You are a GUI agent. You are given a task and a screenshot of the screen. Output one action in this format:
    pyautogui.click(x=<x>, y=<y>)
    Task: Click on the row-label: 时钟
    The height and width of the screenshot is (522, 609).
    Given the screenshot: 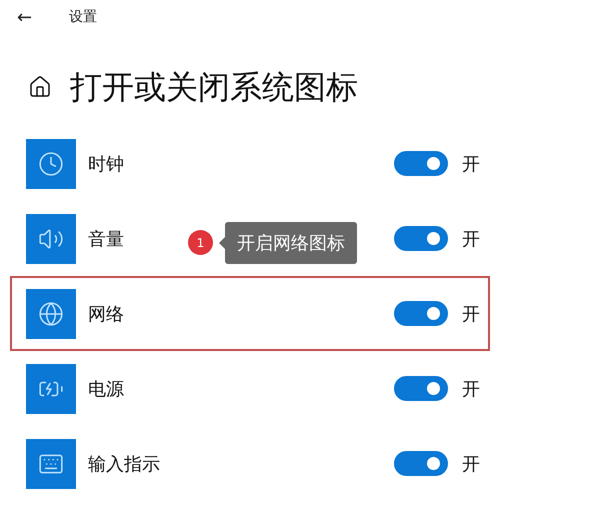 What is the action you would take?
    pyautogui.click(x=106, y=164)
    